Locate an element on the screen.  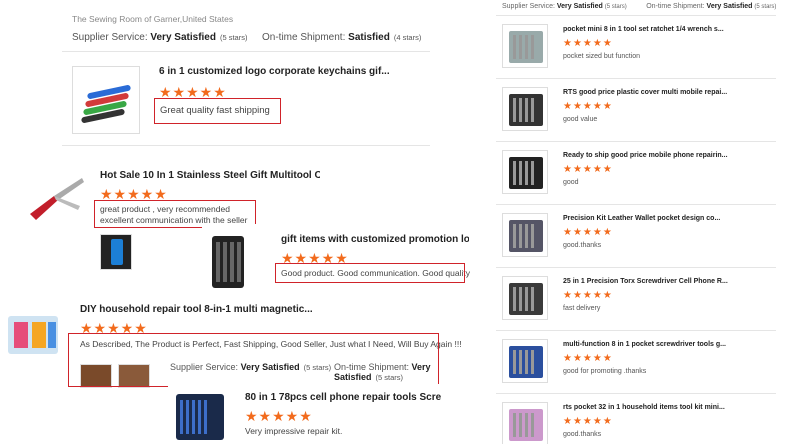
on-time-shipment-rating: On-time Shipment: Satisfied (4 stars) is located at coordinates (342, 37).